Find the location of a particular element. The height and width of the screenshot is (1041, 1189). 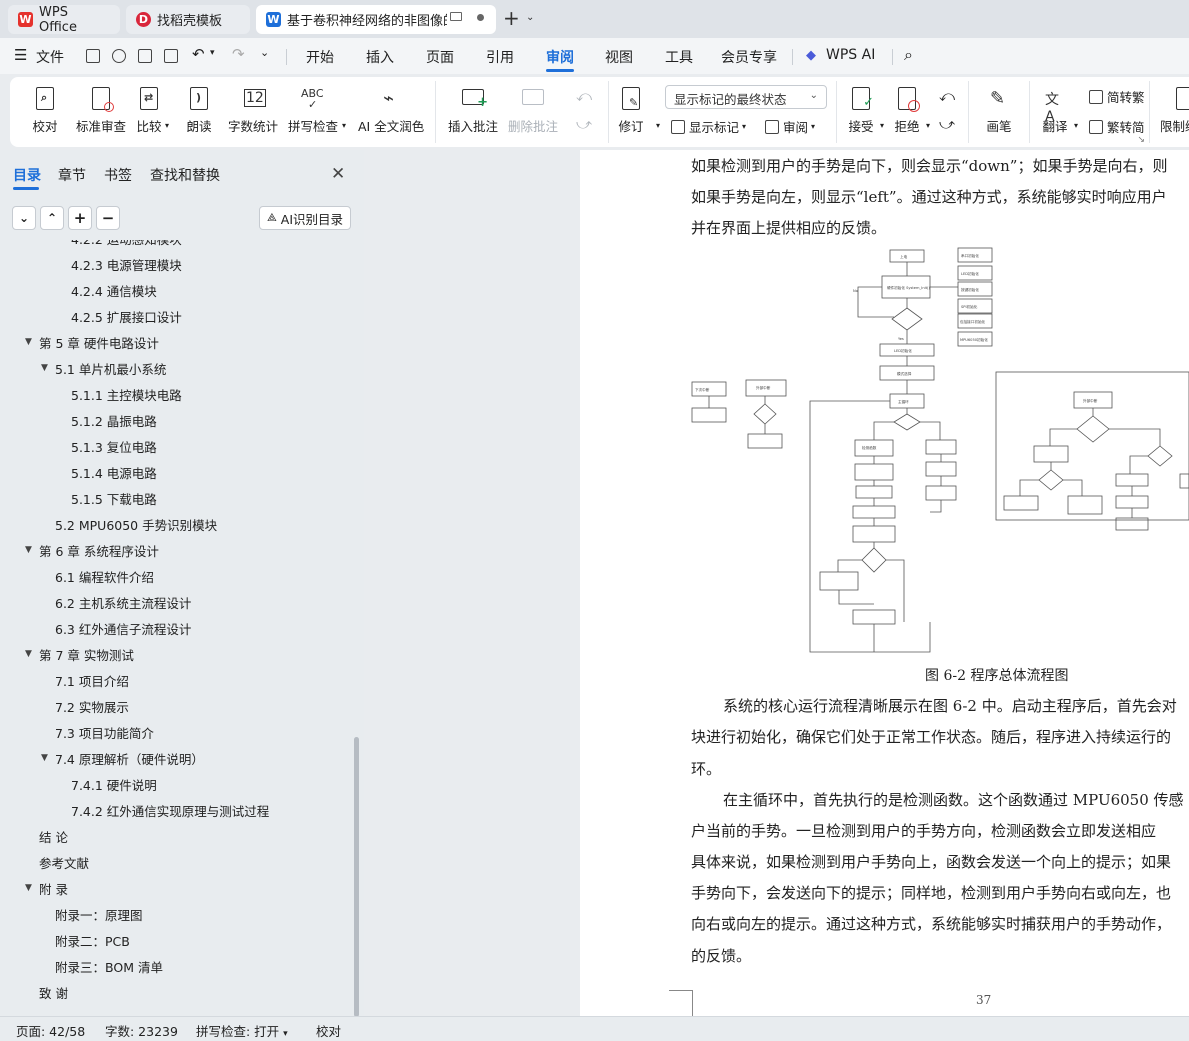

spell-check-indicator: 拼写检查: 打开 ▾ is located at coordinates (242, 1030).